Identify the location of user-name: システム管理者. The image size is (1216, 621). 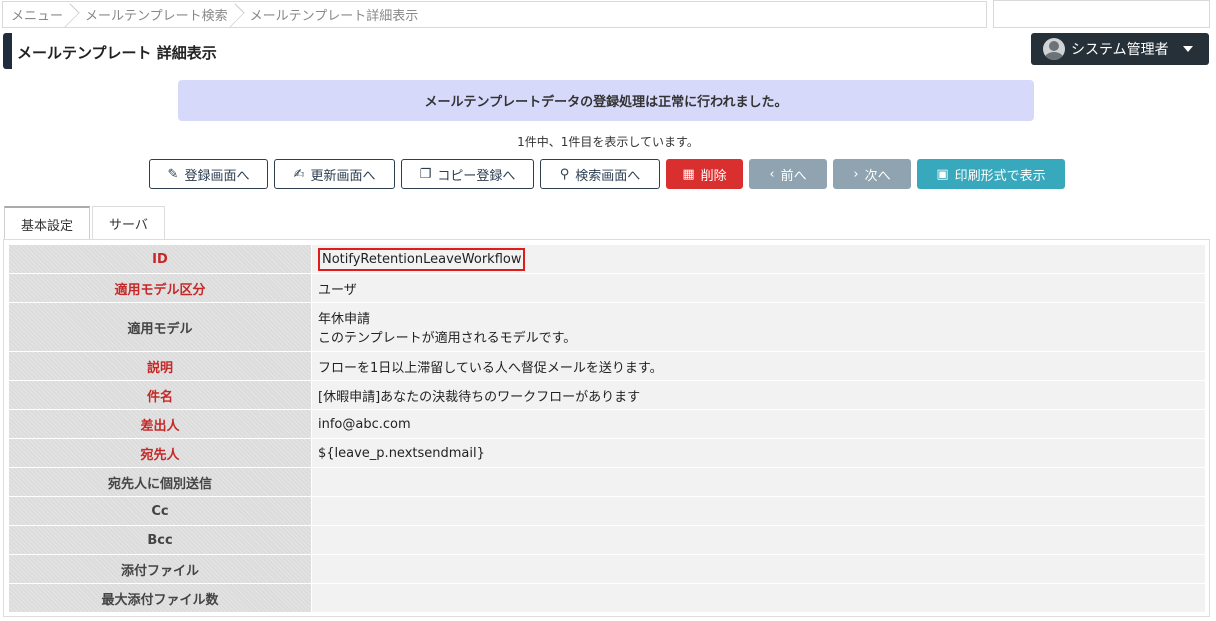
(1120, 50).